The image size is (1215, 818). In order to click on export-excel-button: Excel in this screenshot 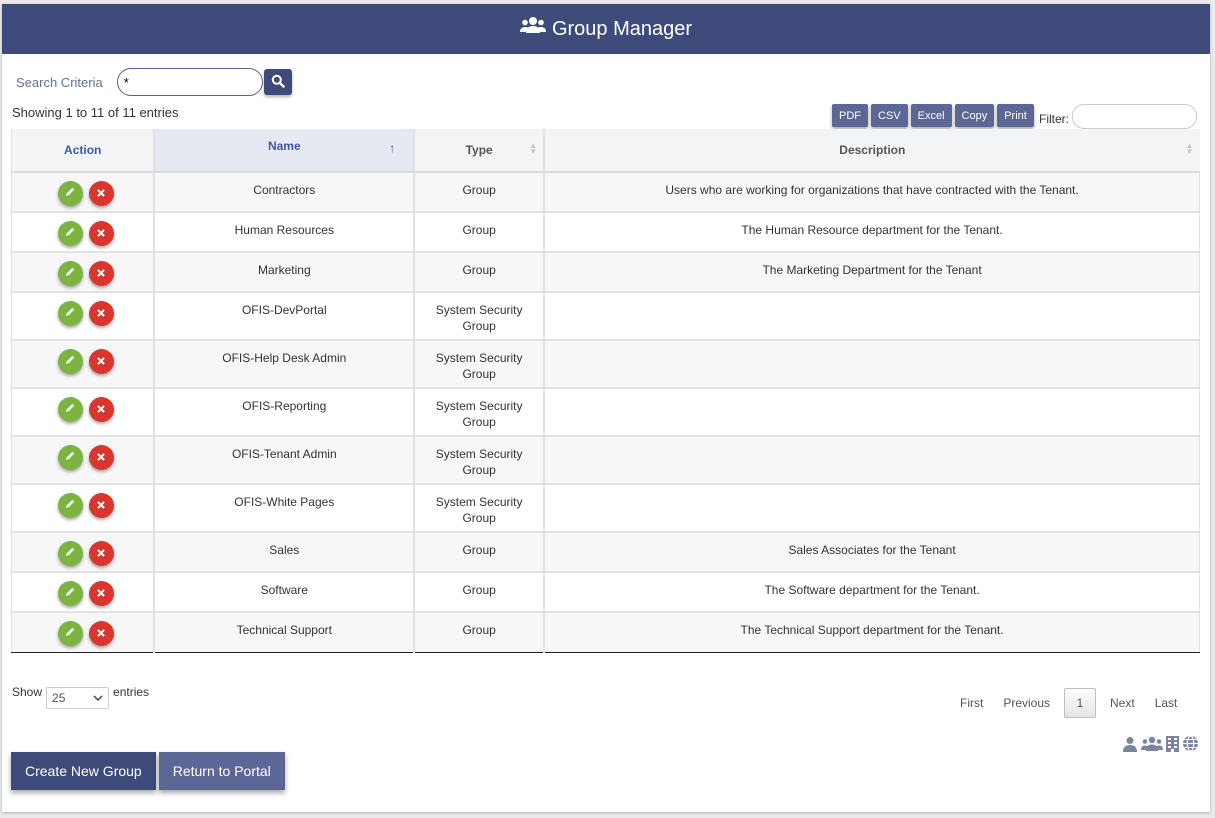, I will do `click(931, 115)`.